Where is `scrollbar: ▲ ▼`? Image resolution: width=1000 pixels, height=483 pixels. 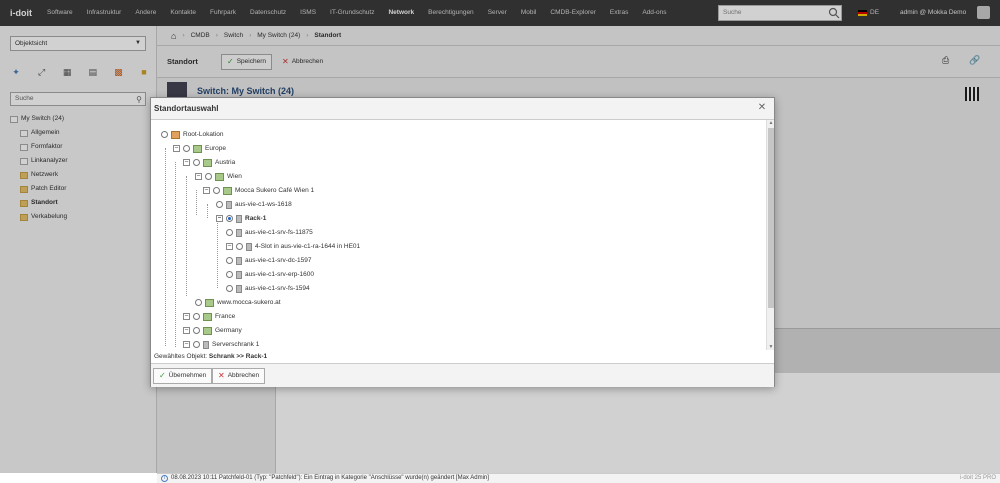 scrollbar: ▲ ▼ is located at coordinates (770, 235).